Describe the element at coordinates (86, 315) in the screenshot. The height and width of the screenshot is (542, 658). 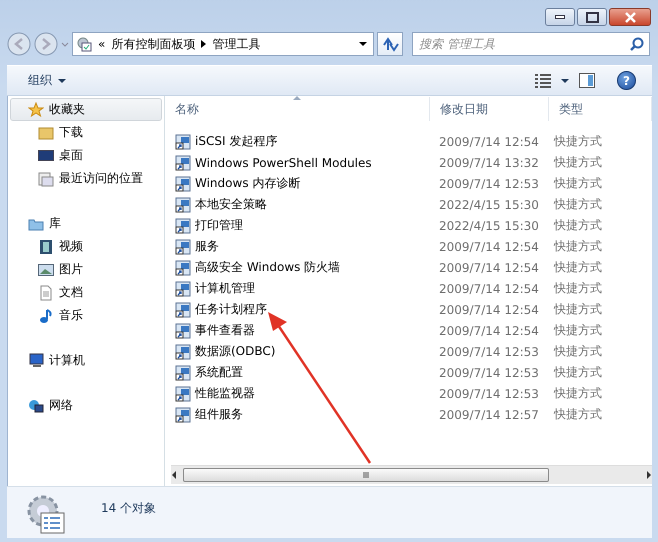
I see `sidebar-item: 音乐` at that location.